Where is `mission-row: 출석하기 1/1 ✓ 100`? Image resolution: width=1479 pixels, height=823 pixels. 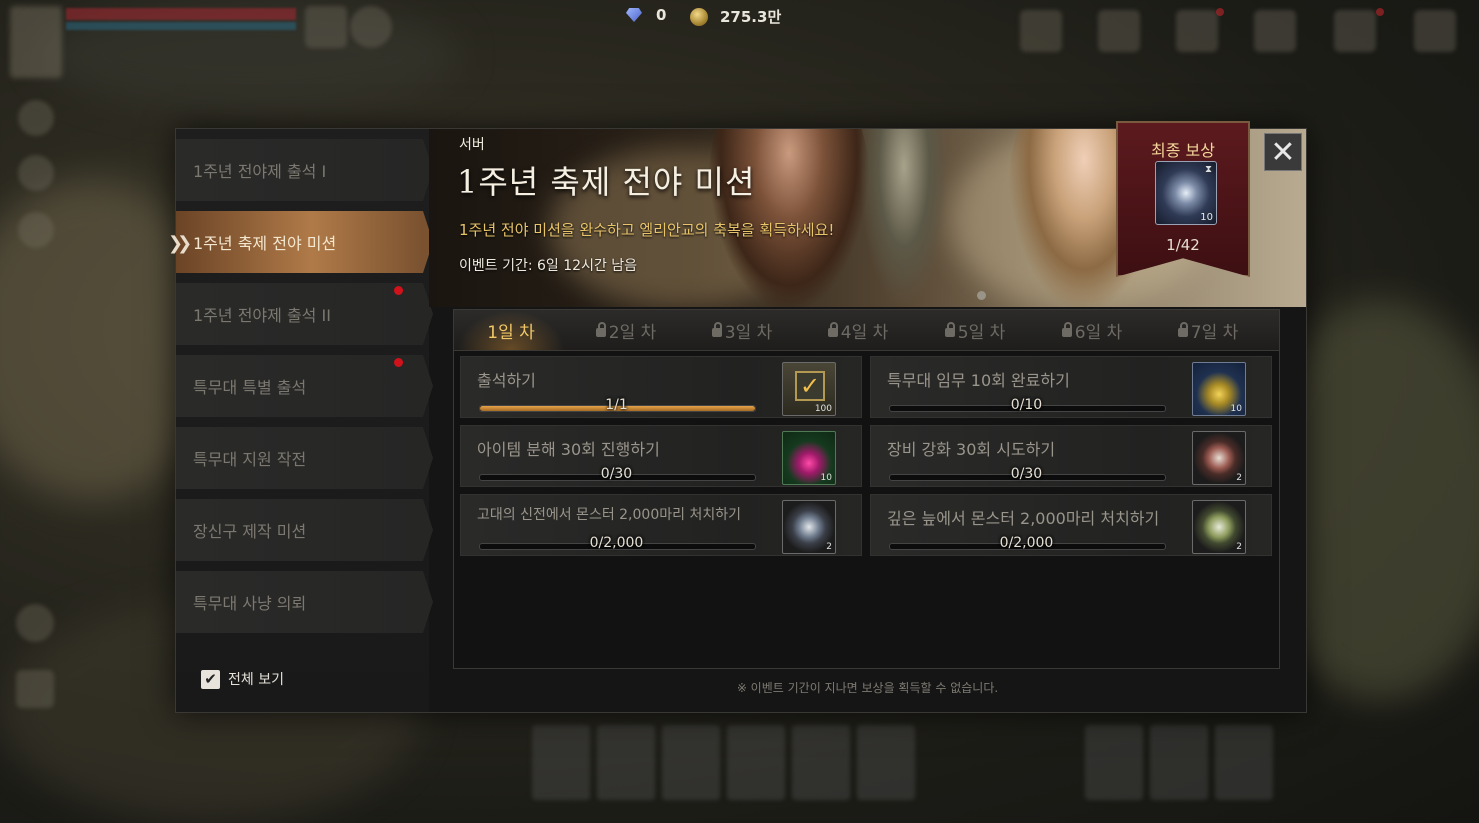 mission-row: 출석하기 1/1 ✓ 100 is located at coordinates (661, 387).